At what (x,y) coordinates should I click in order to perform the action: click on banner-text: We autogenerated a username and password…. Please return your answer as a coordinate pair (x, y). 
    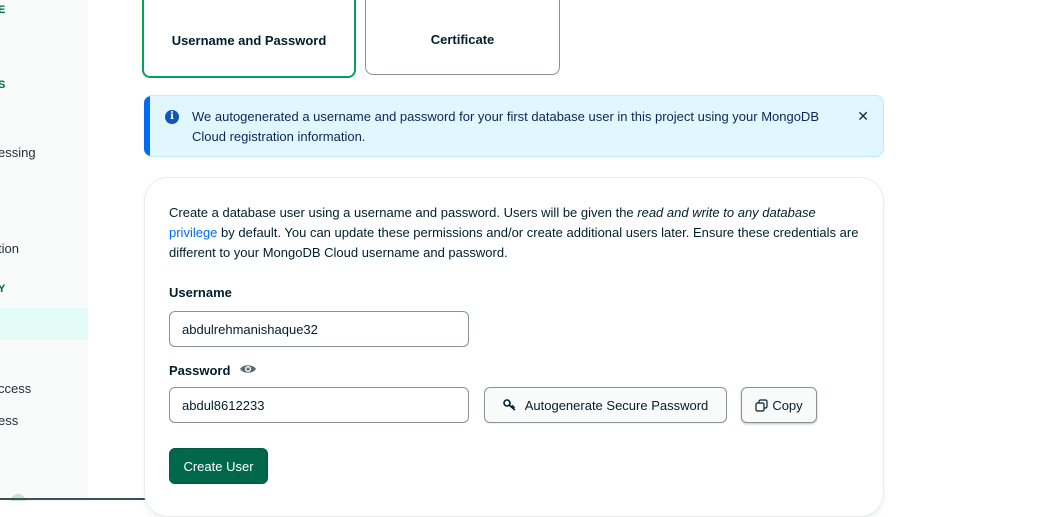
    Looking at the image, I should click on (505, 126).